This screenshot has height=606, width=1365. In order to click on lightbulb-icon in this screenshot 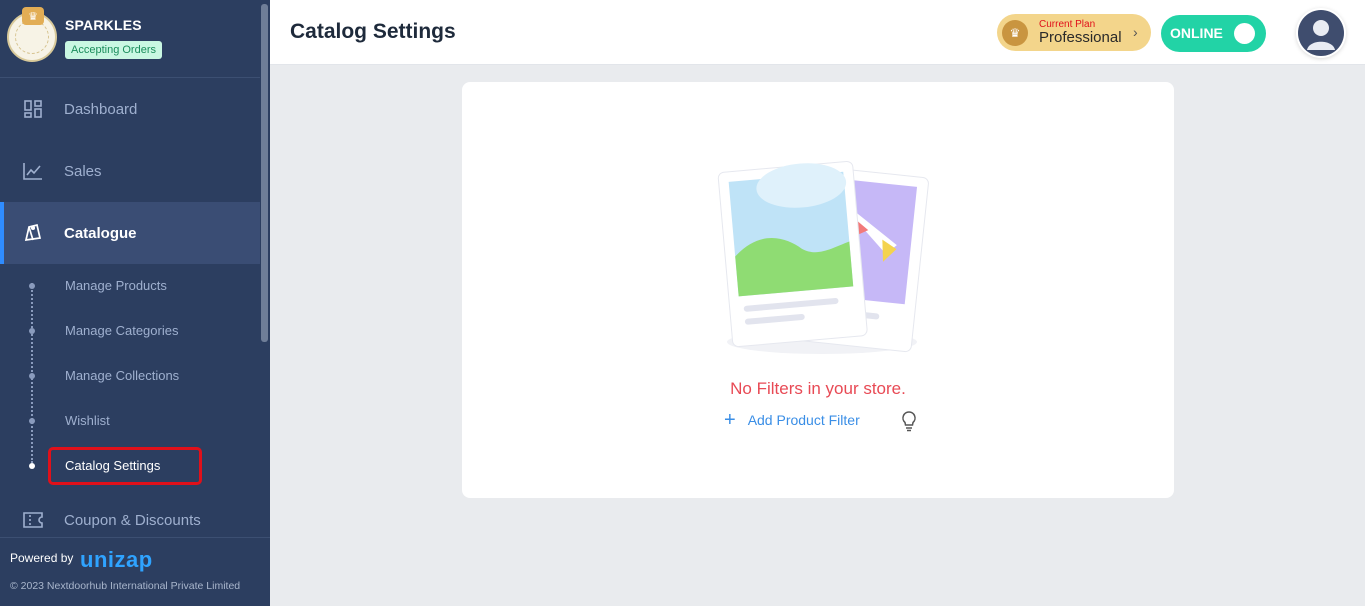, I will do `click(909, 421)`.